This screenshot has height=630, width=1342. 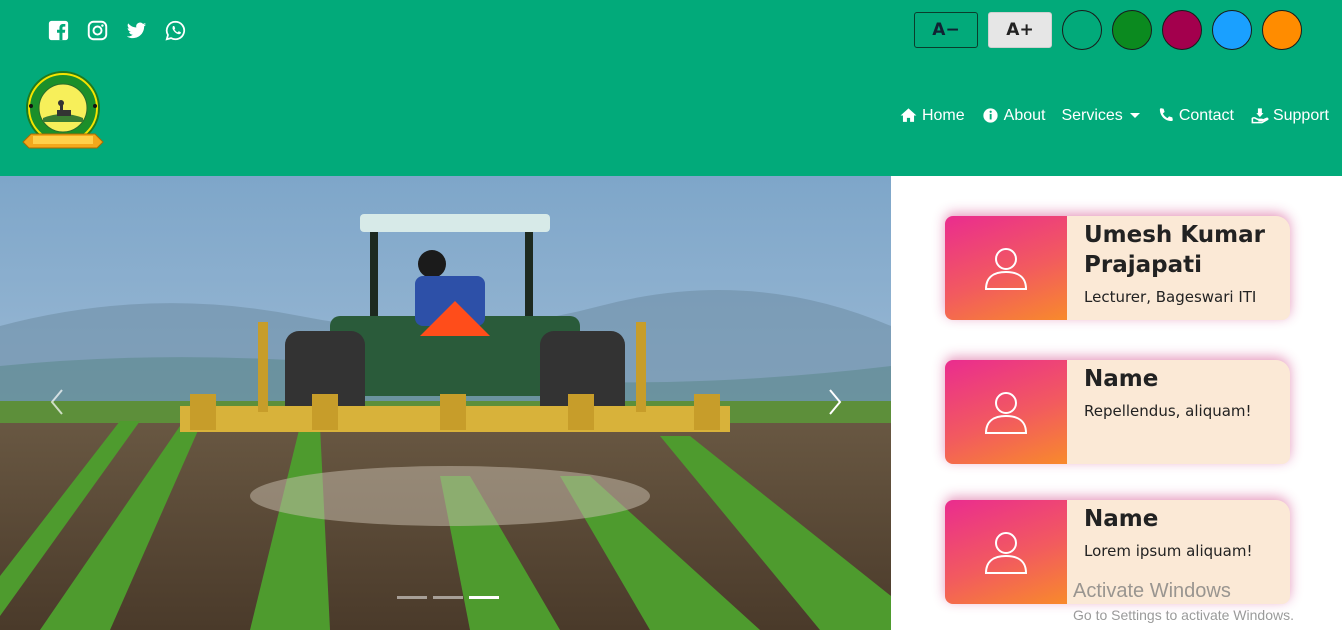 I want to click on social-links, so click(x=117, y=30).